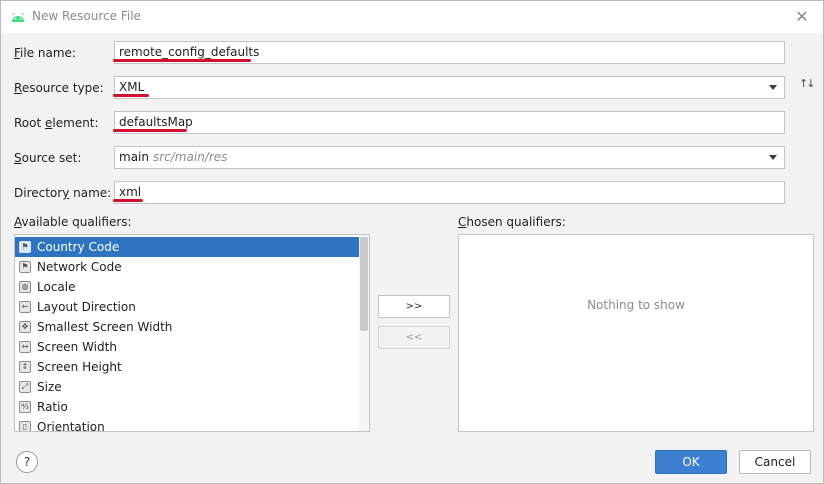 This screenshot has width=824, height=484. I want to click on list-item-label: Size, so click(49, 387).